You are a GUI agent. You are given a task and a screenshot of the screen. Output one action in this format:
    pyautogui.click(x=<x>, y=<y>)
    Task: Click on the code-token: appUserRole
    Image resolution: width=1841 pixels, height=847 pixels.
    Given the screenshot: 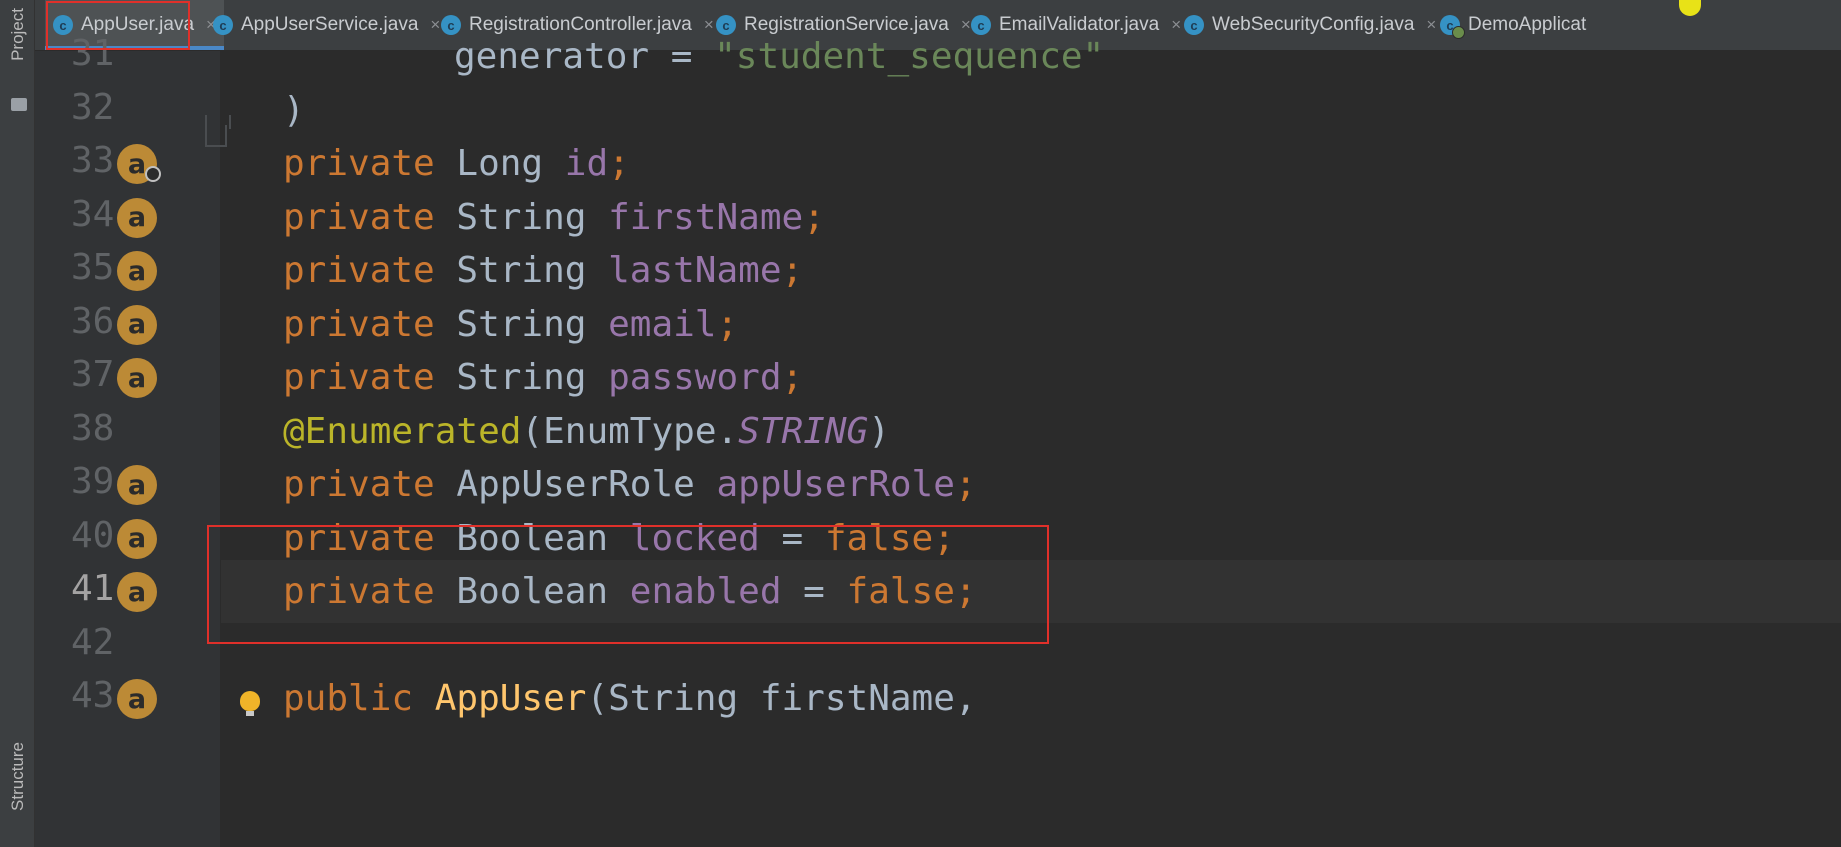 What is the action you would take?
    pyautogui.click(x=835, y=484)
    